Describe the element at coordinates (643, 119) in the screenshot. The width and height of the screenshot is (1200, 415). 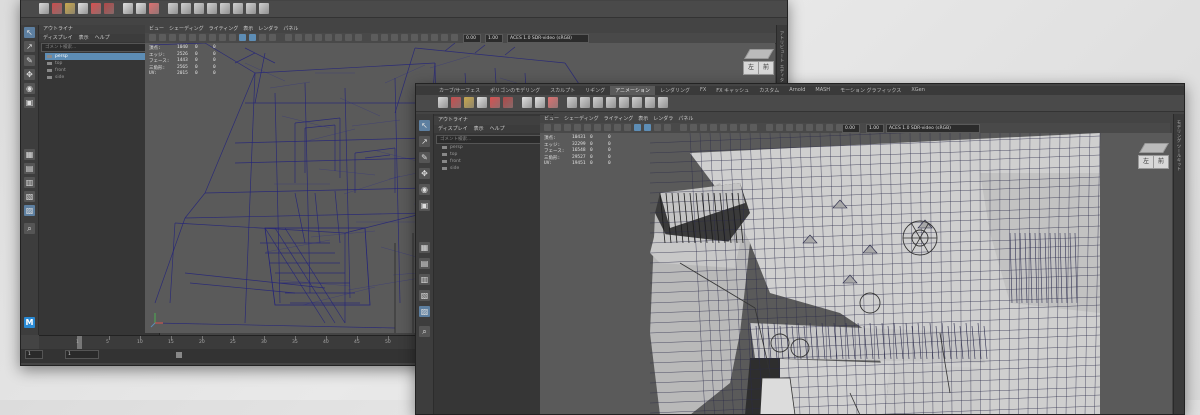
I see `vp-menu-show: 表示` at that location.